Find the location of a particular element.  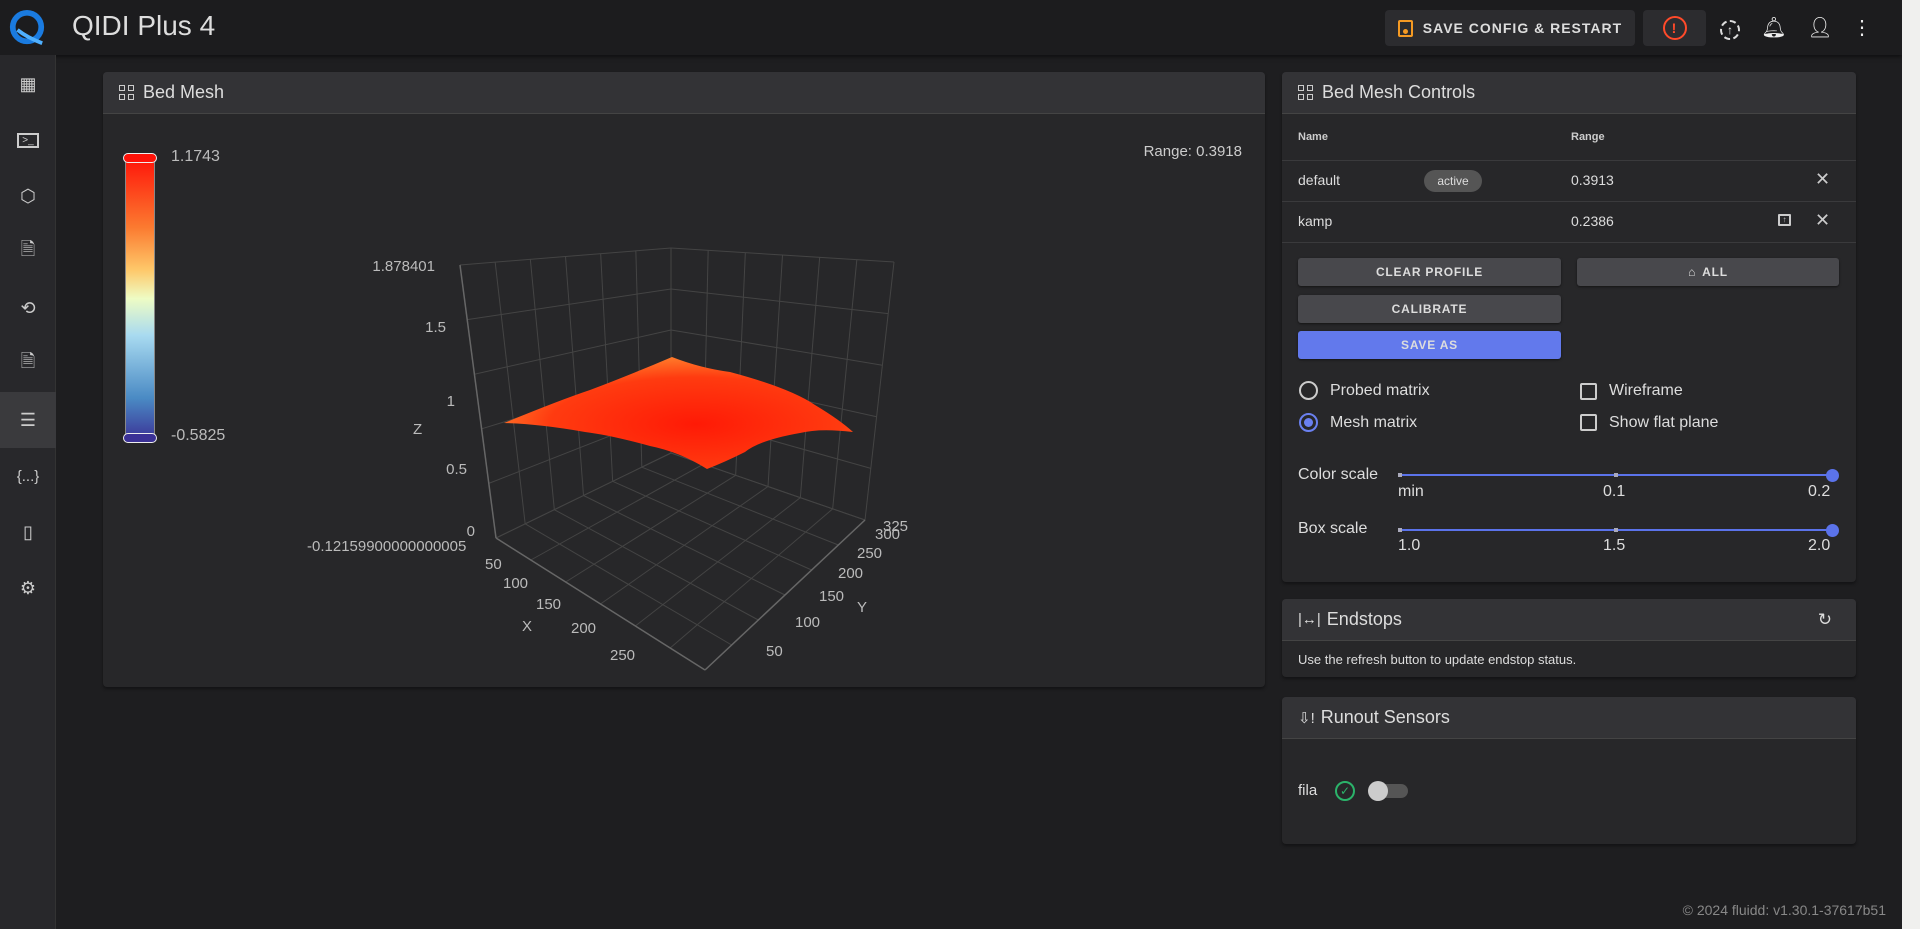

profile-row-kamp: kamp 0.2386 ↑ ✕ is located at coordinates (1569, 222).